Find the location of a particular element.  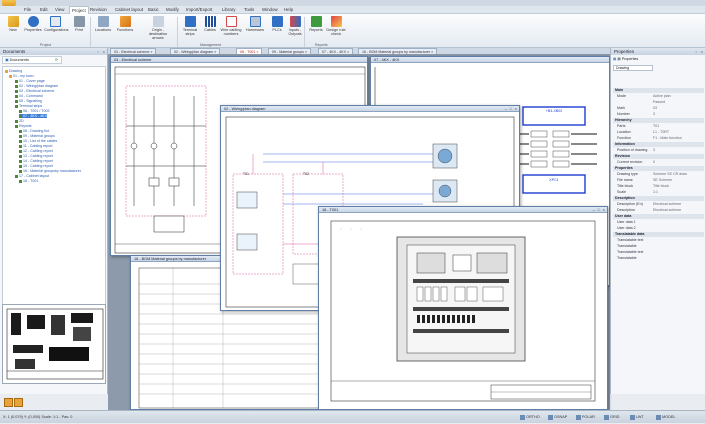

locations-button: Locations is located at coordinates (103, 29).